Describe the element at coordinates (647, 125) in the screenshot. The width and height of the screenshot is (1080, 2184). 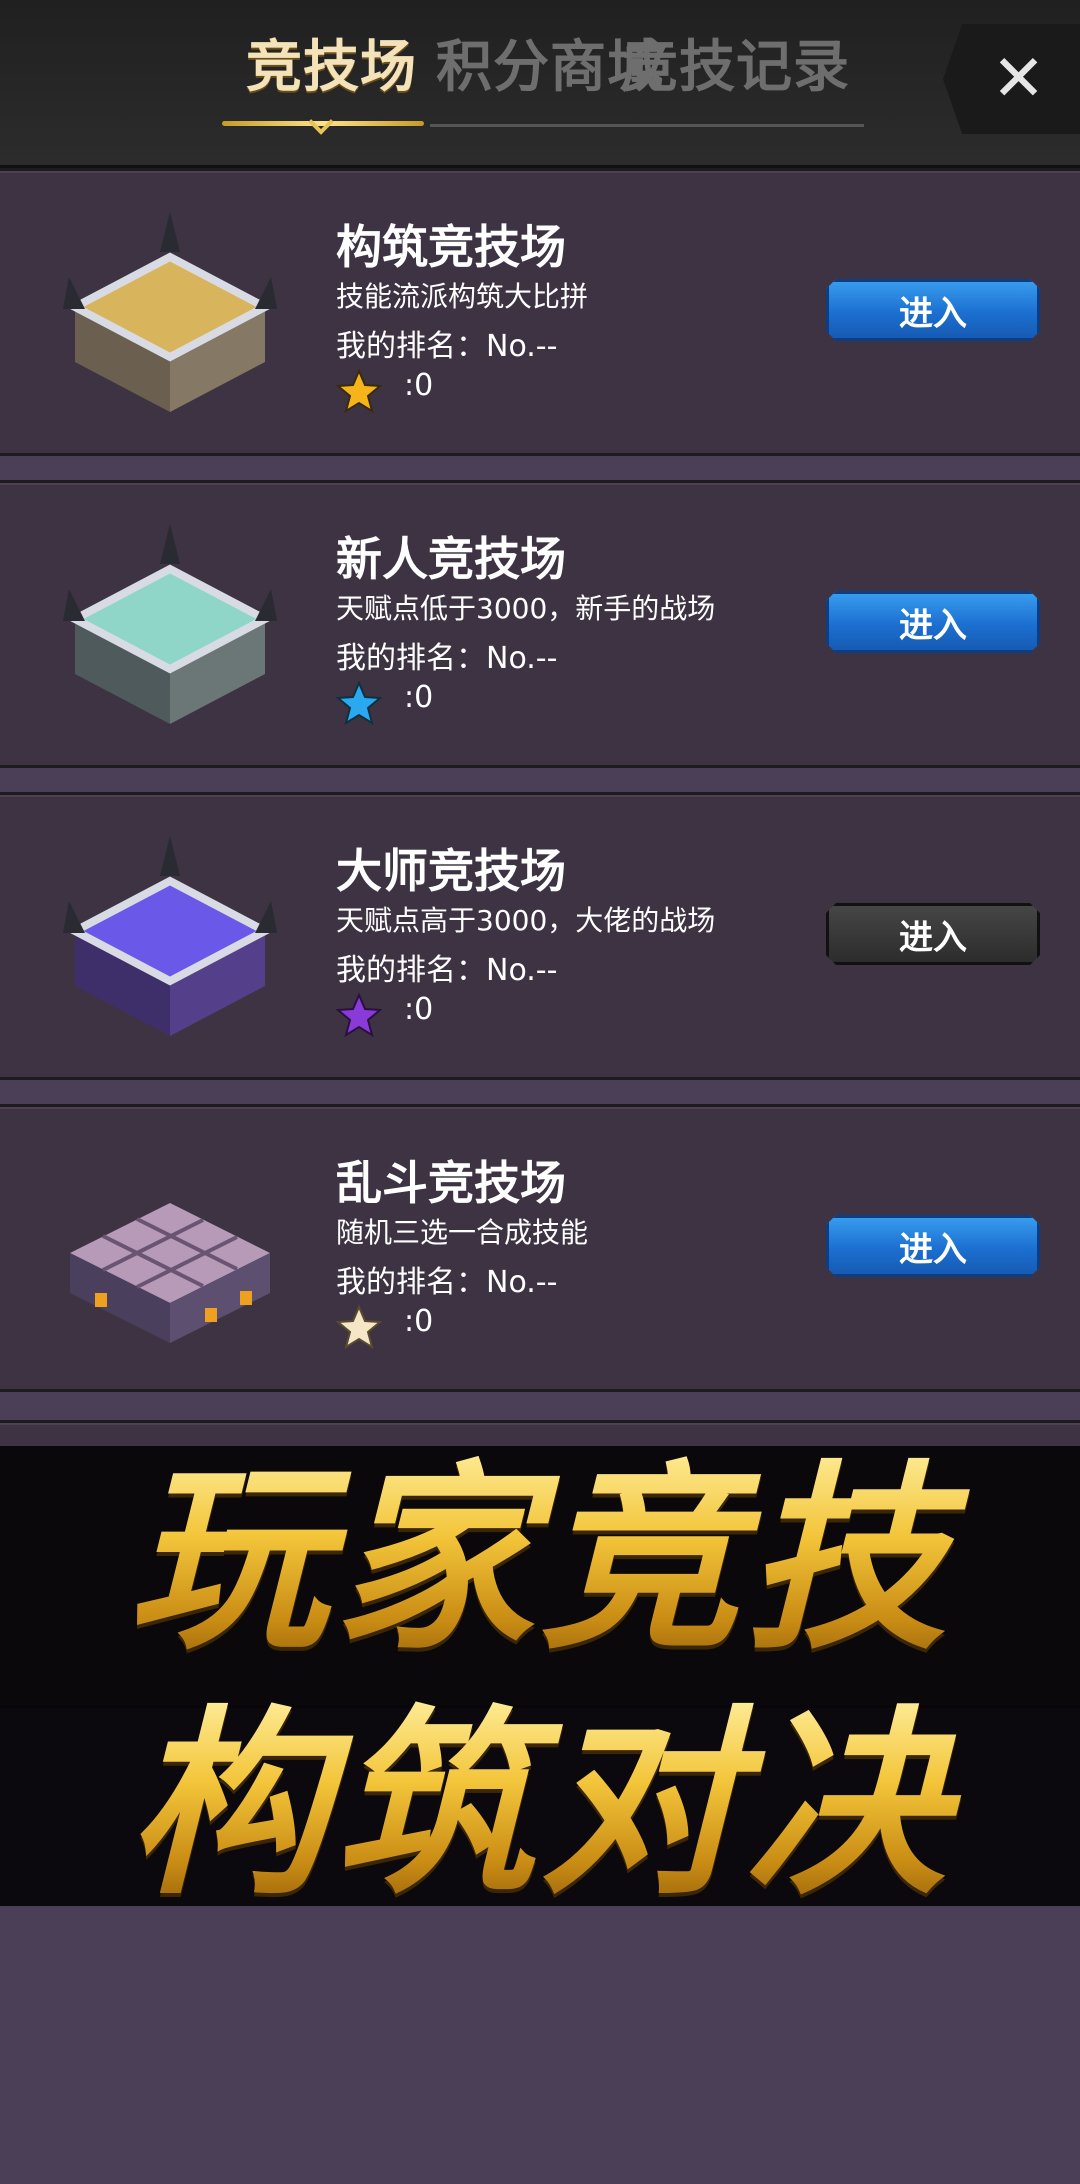
I see `tab-track-divider` at that location.